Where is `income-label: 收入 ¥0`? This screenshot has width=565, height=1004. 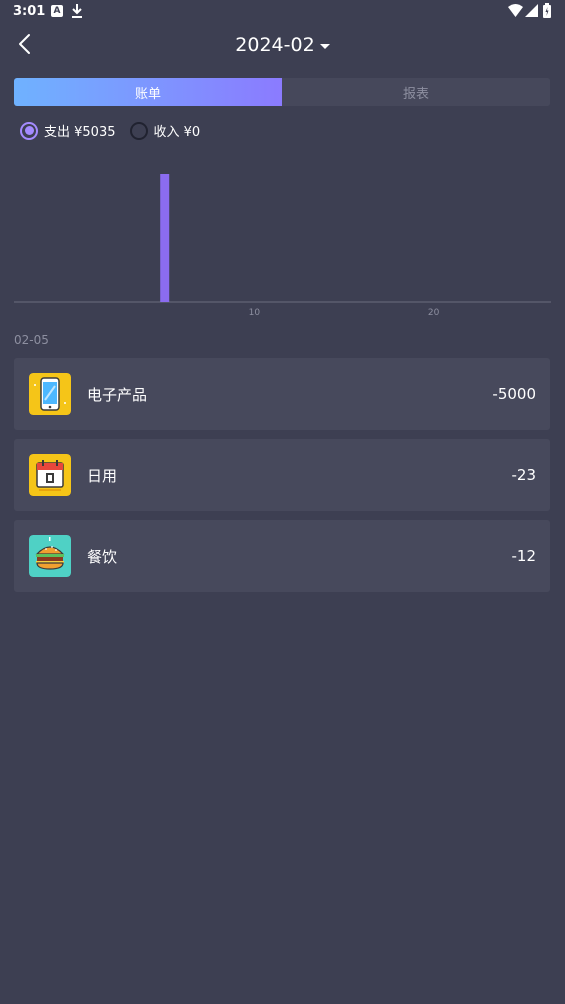 income-label: 收入 ¥0 is located at coordinates (177, 132).